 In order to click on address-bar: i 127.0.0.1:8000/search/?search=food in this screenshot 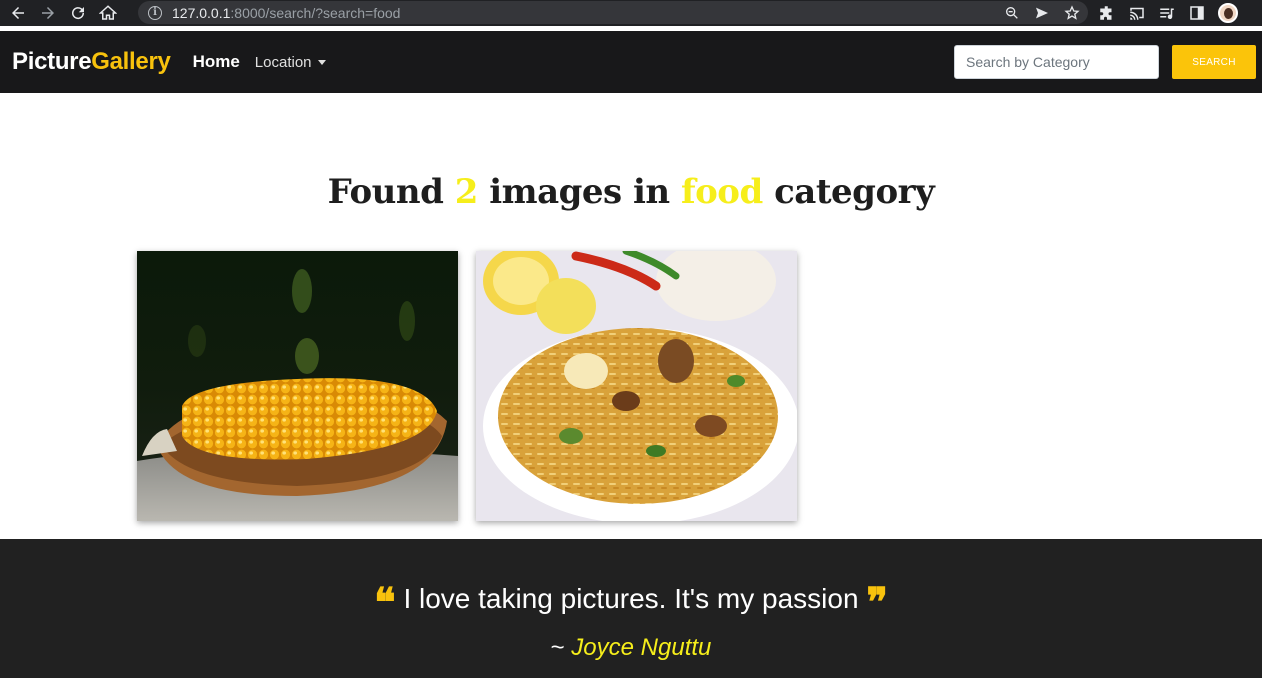, I will do `click(613, 12)`.